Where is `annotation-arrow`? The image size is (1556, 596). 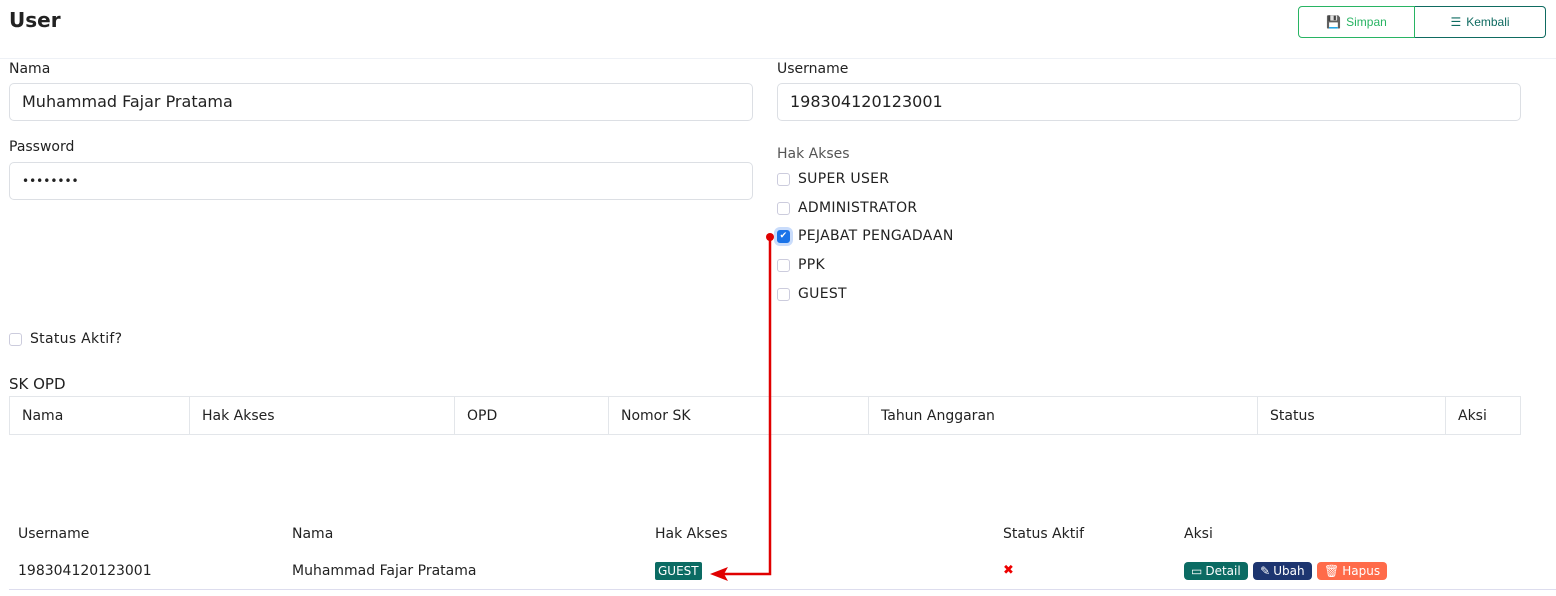 annotation-arrow is located at coordinates (742, 407).